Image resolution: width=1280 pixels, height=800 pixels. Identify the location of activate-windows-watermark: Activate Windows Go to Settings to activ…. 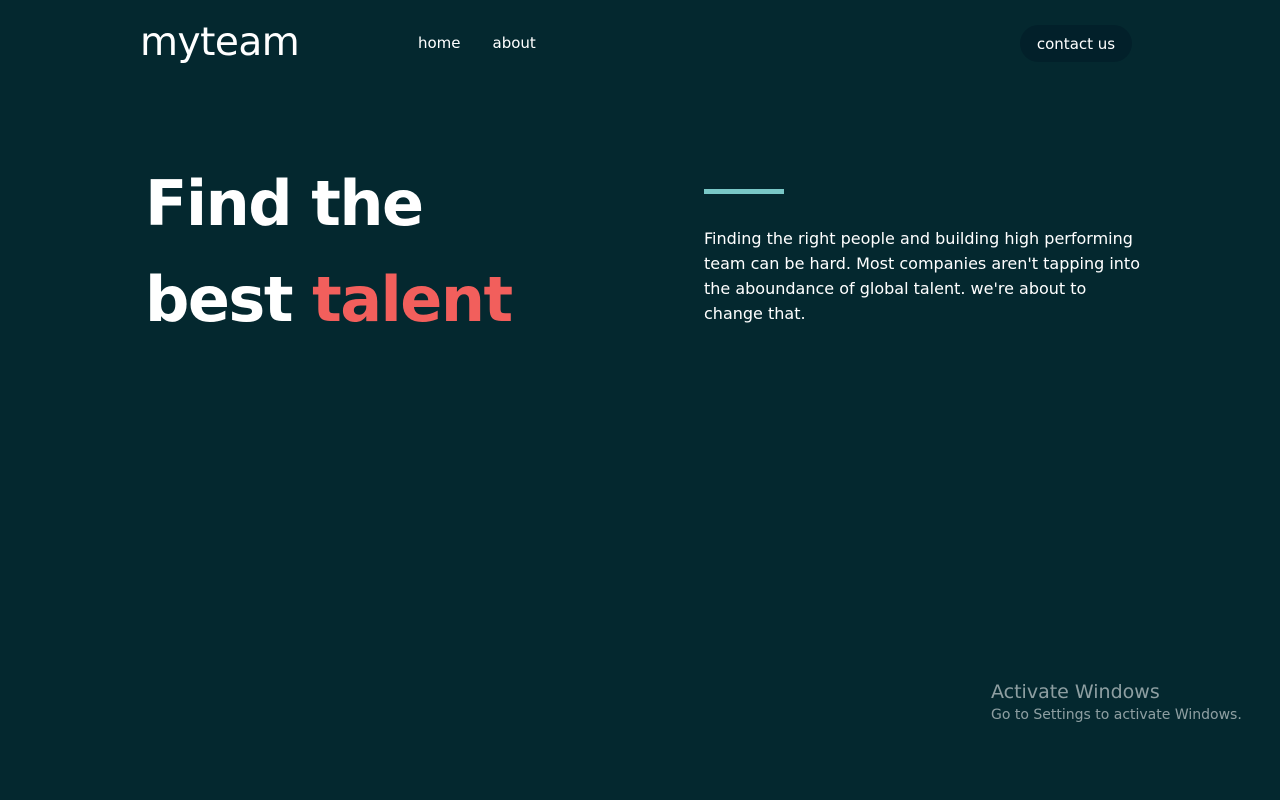
(1116, 703).